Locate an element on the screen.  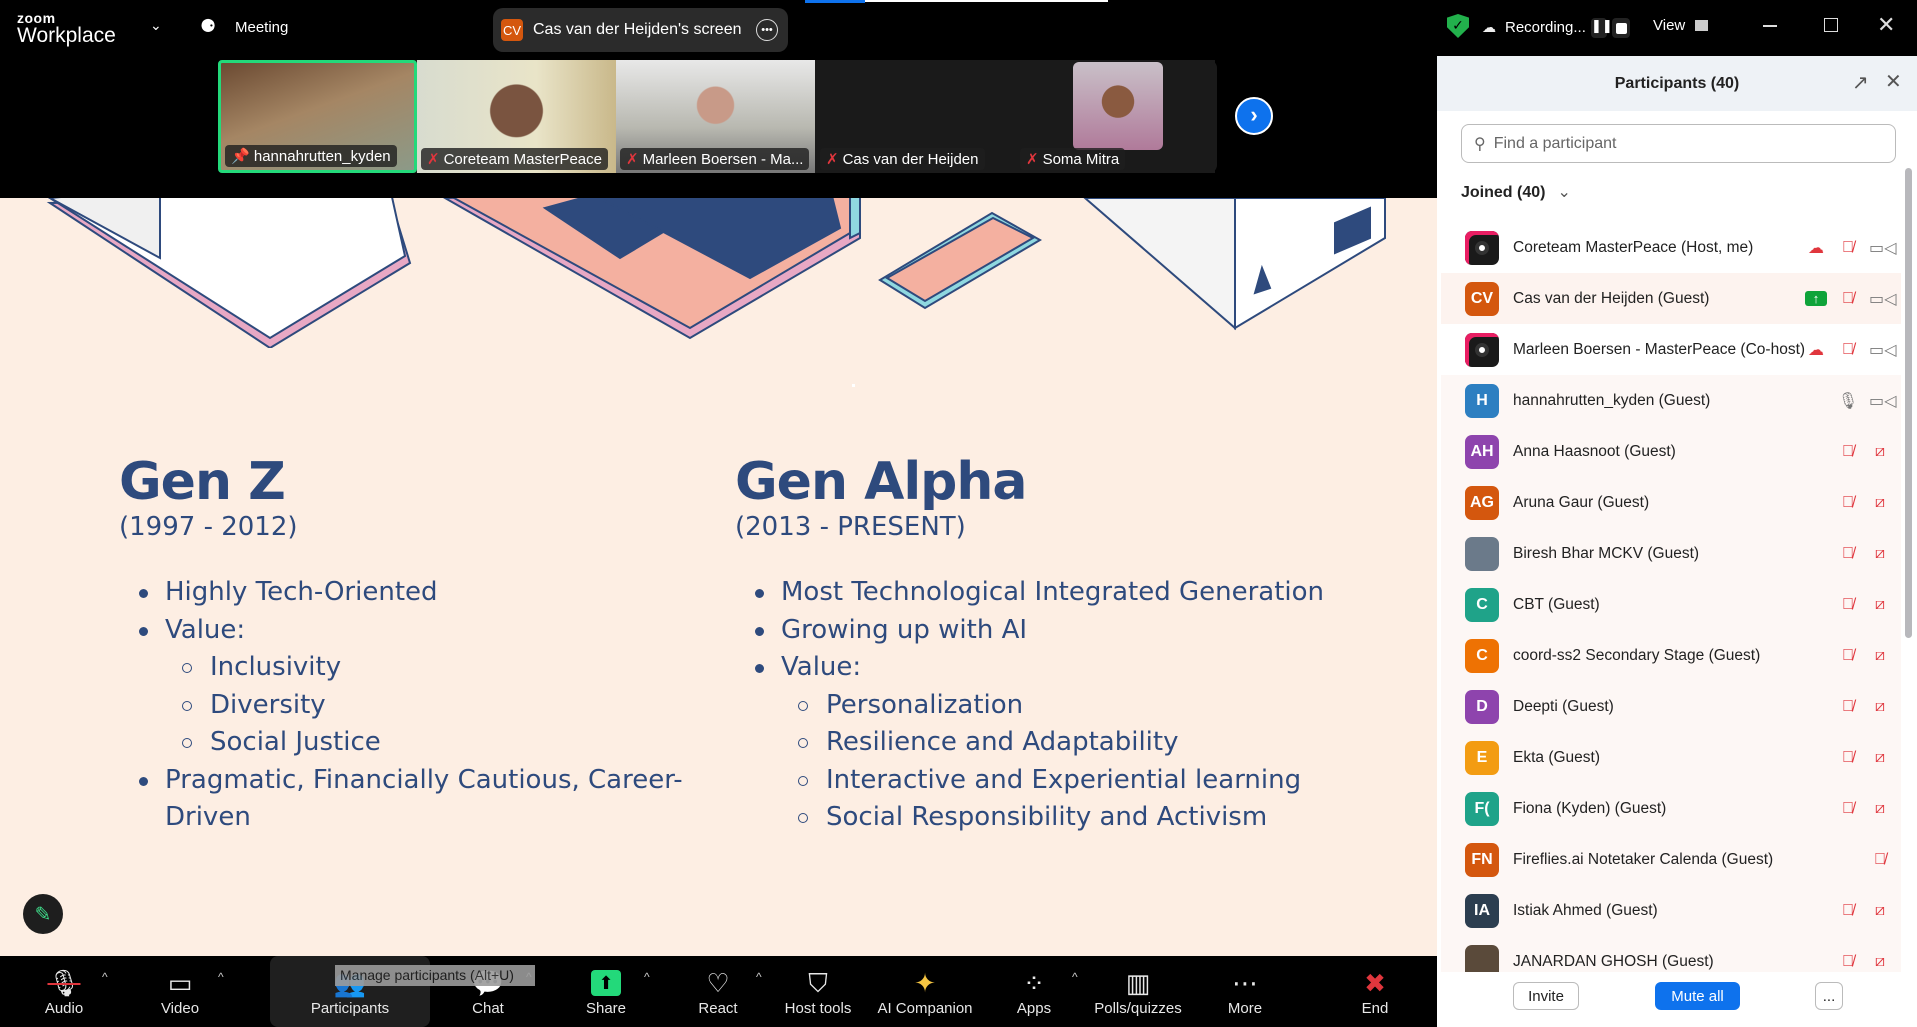
toolbar-more-button: ⋯ More is located at coordinates (1245, 991).